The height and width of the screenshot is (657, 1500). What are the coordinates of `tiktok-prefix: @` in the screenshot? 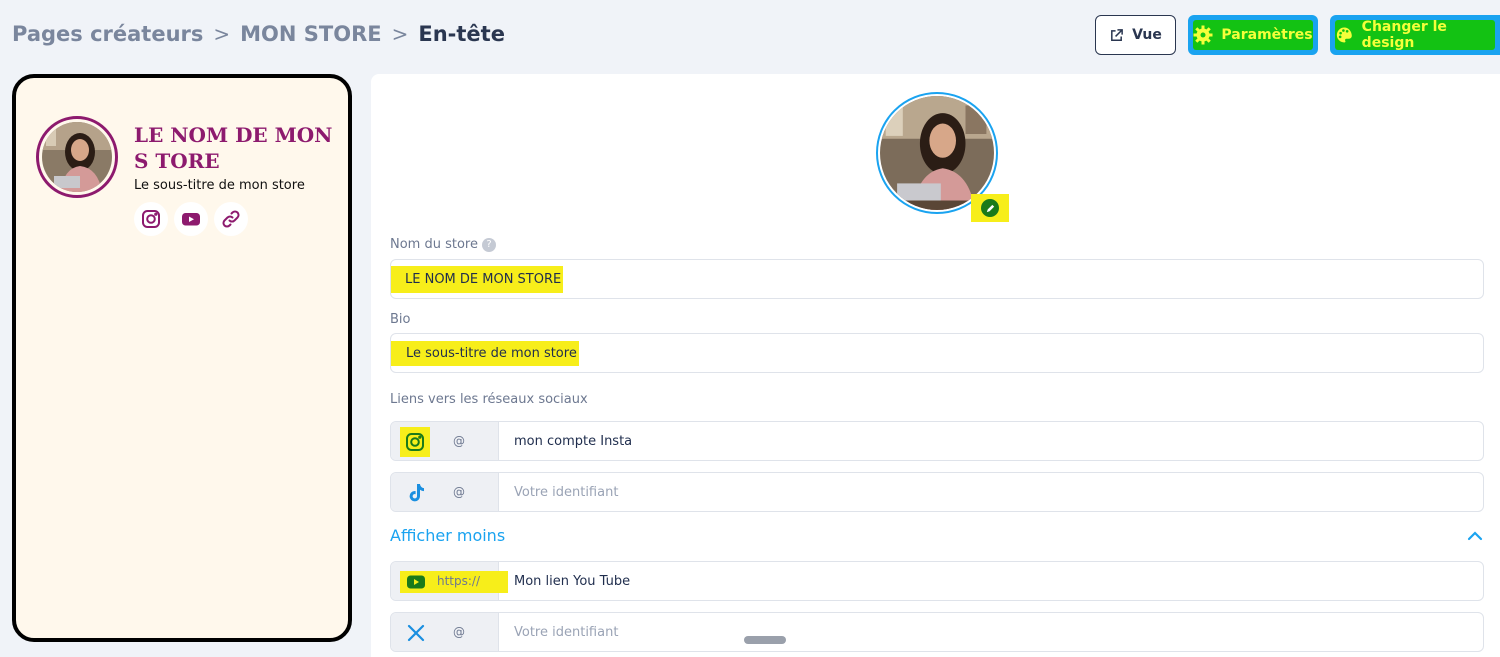 It's located at (459, 492).